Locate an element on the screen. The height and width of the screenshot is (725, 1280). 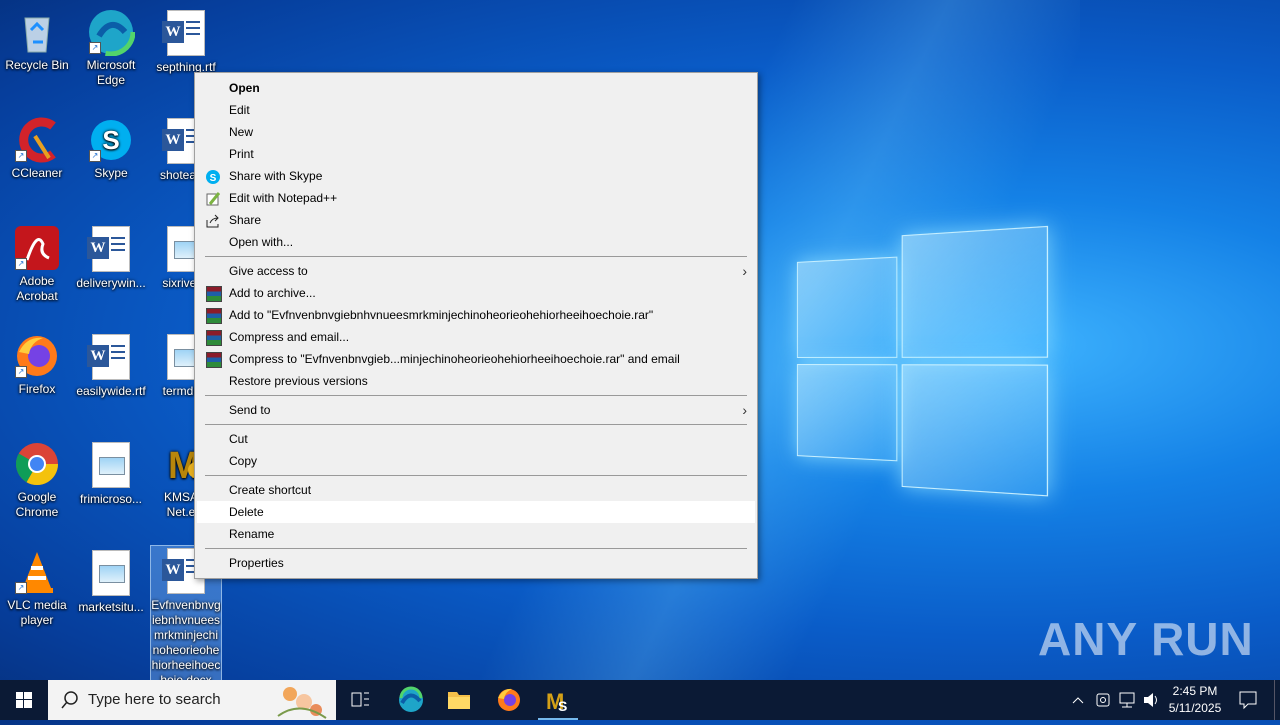
menu-item-label: Delete is located at coordinates (246, 512).